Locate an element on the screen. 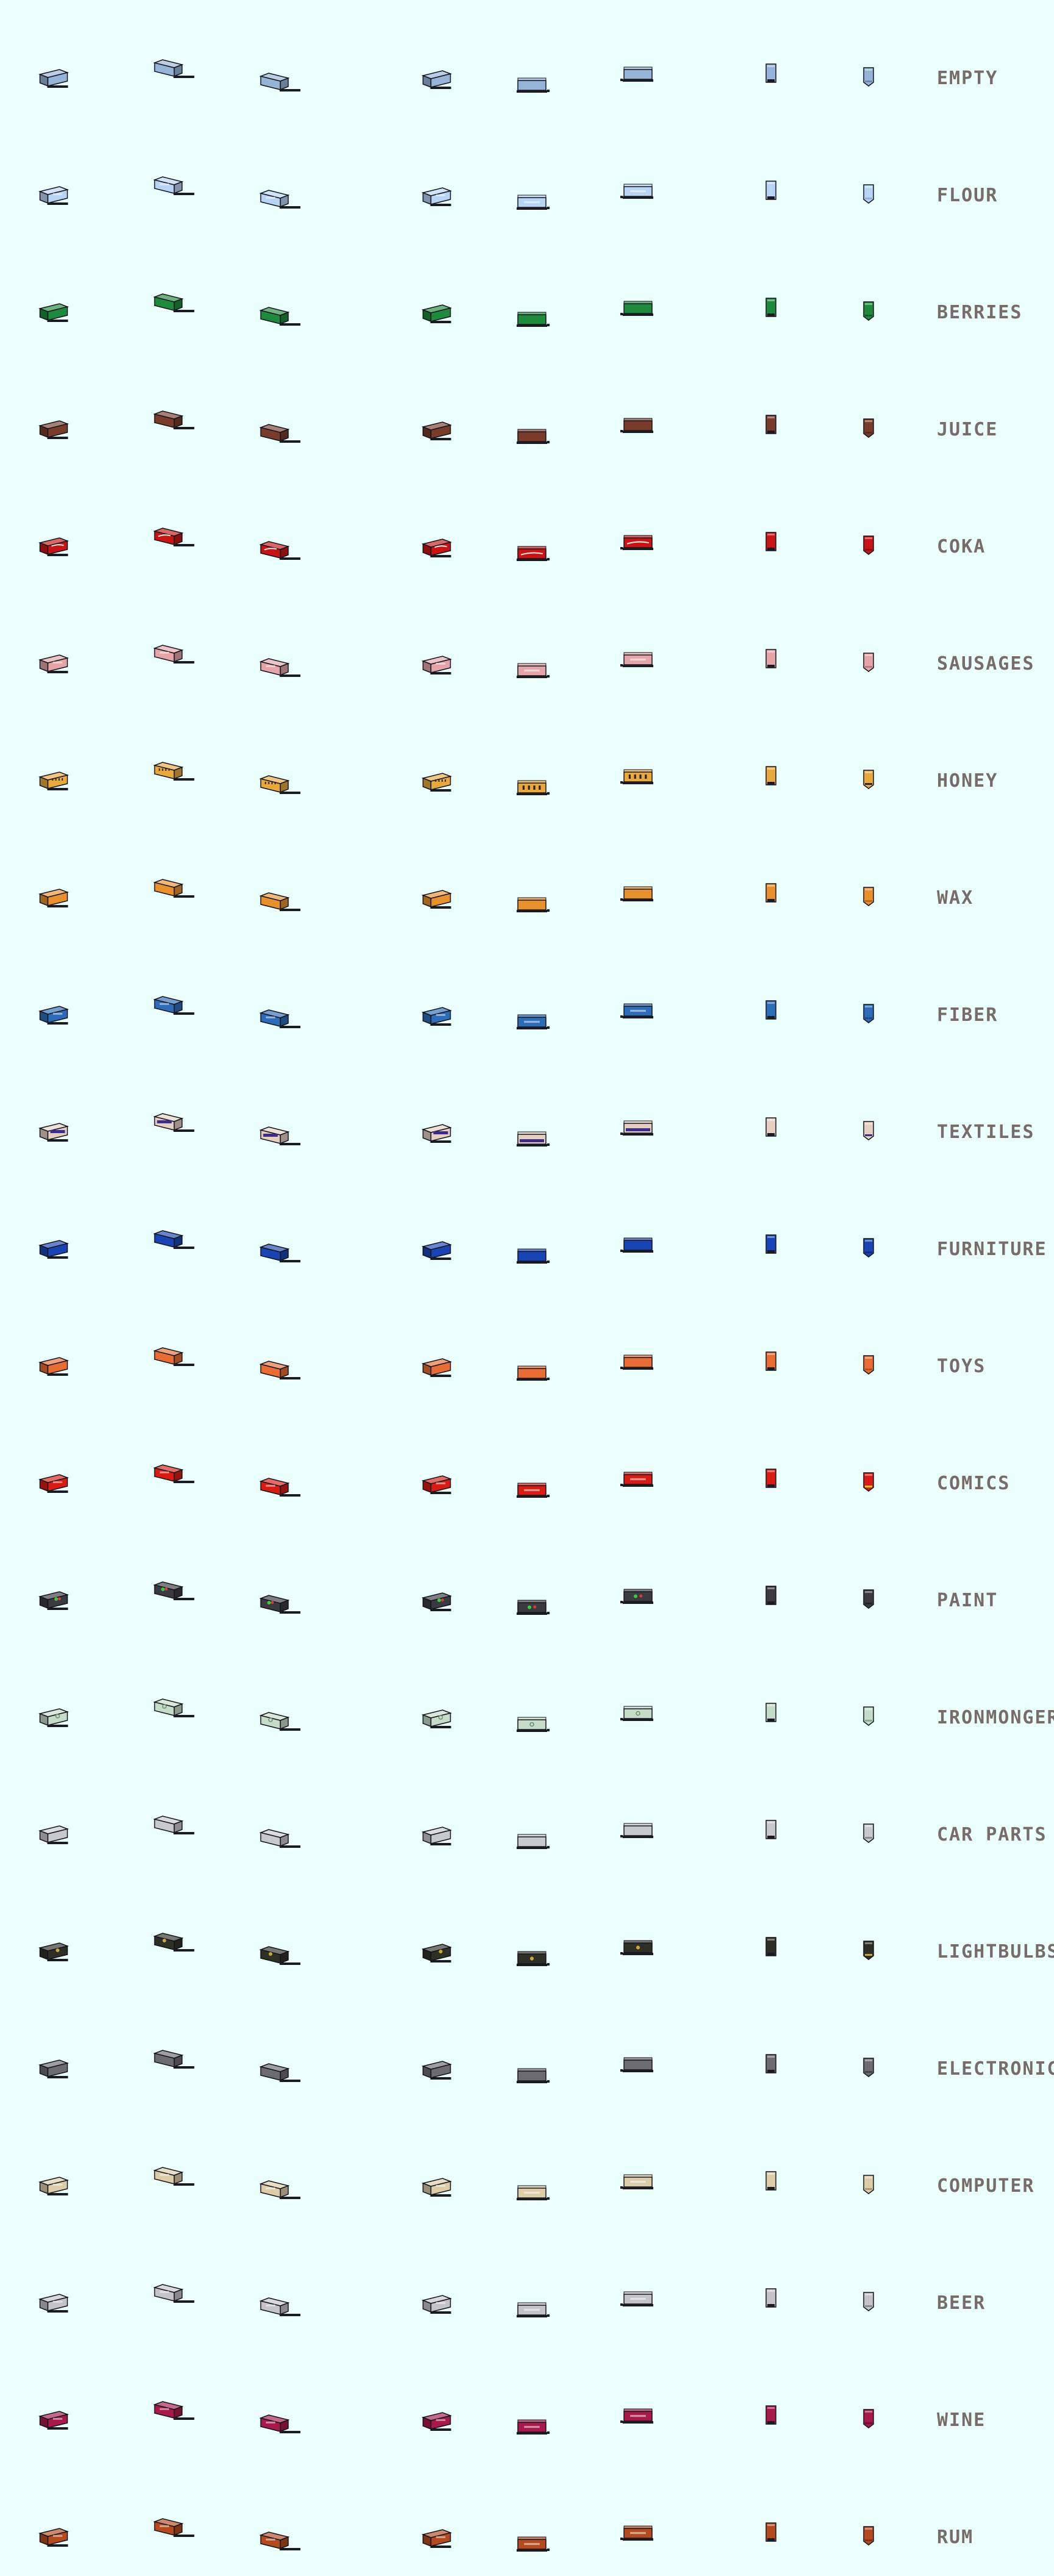 This screenshot has height=2576, width=1054. cargo-row: LIGHTBULBS is located at coordinates (527, 1932).